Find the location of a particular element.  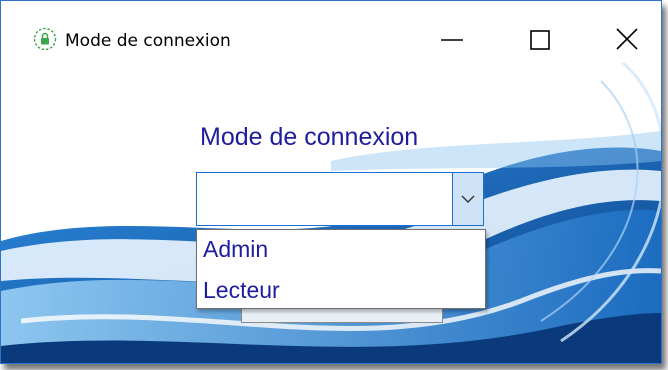

minimize-icon is located at coordinates (452, 40).